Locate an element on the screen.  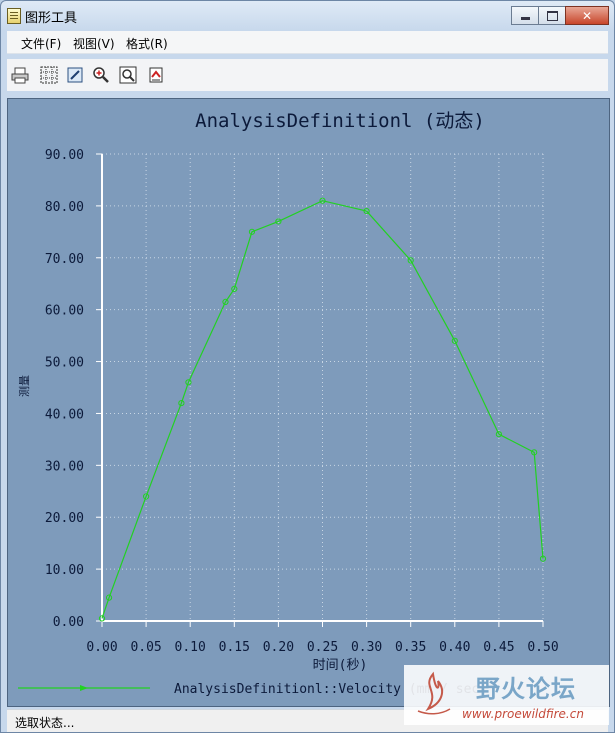
y-tick-label: 70.00 is located at coordinates (64, 259).